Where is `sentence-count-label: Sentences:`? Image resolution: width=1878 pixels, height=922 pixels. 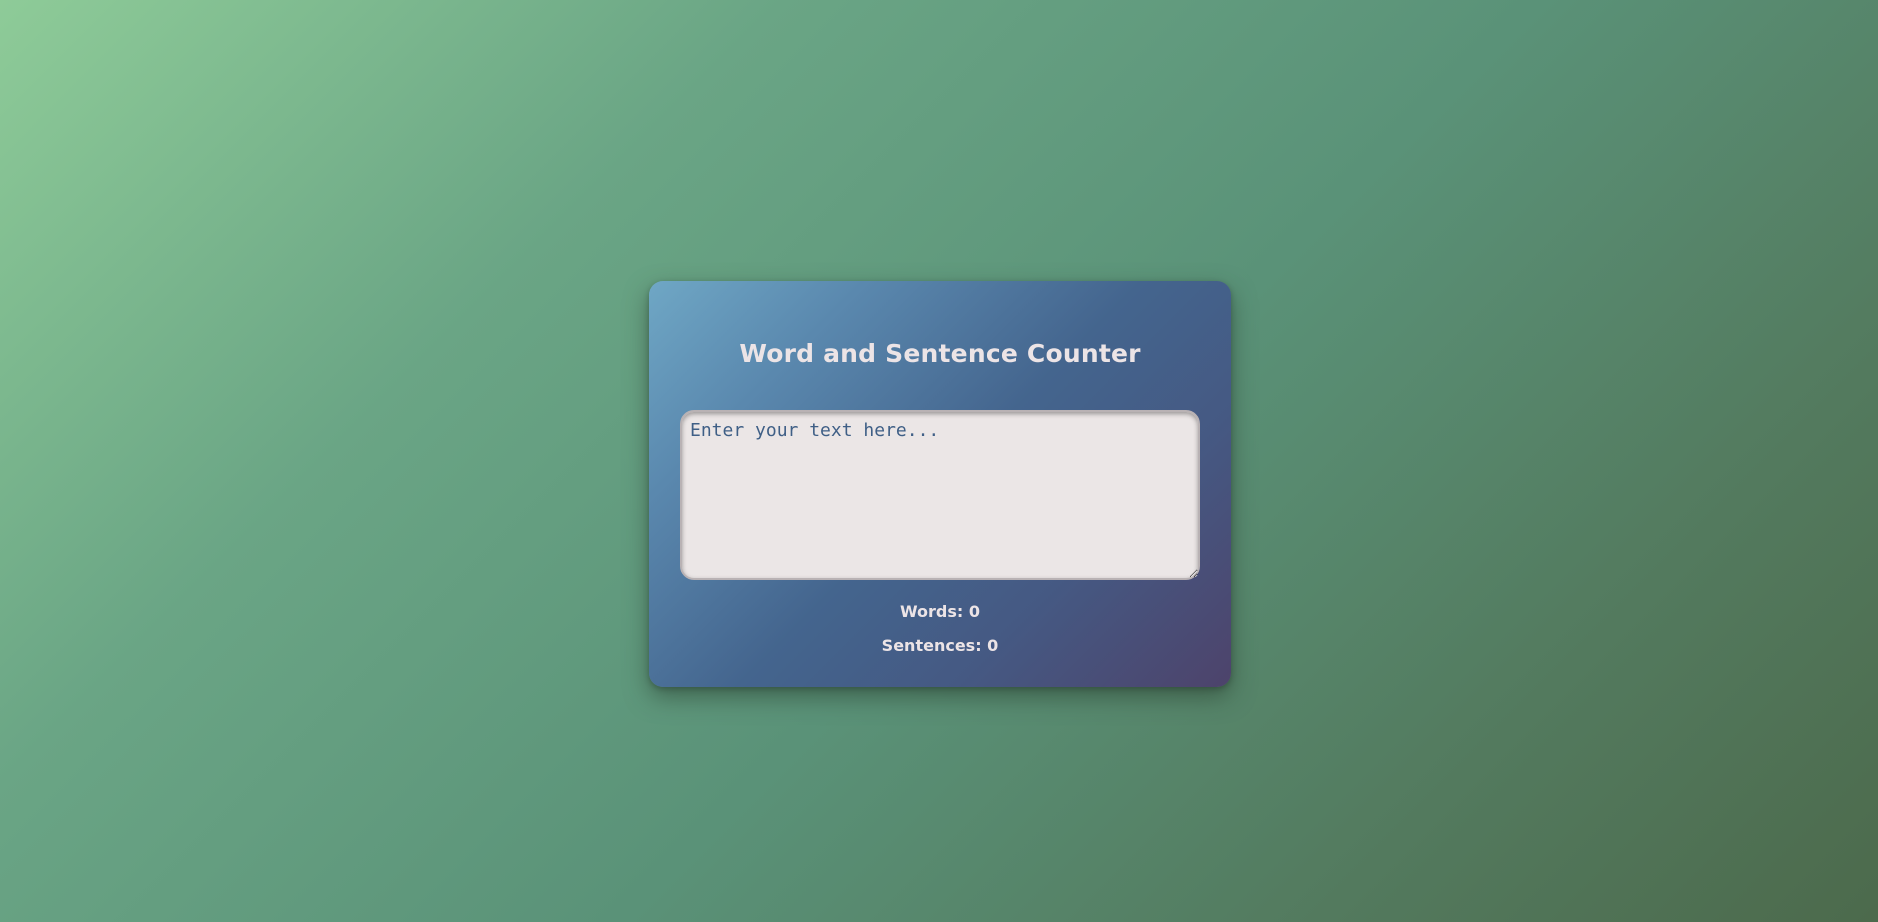 sentence-count-label: Sentences: is located at coordinates (931, 645).